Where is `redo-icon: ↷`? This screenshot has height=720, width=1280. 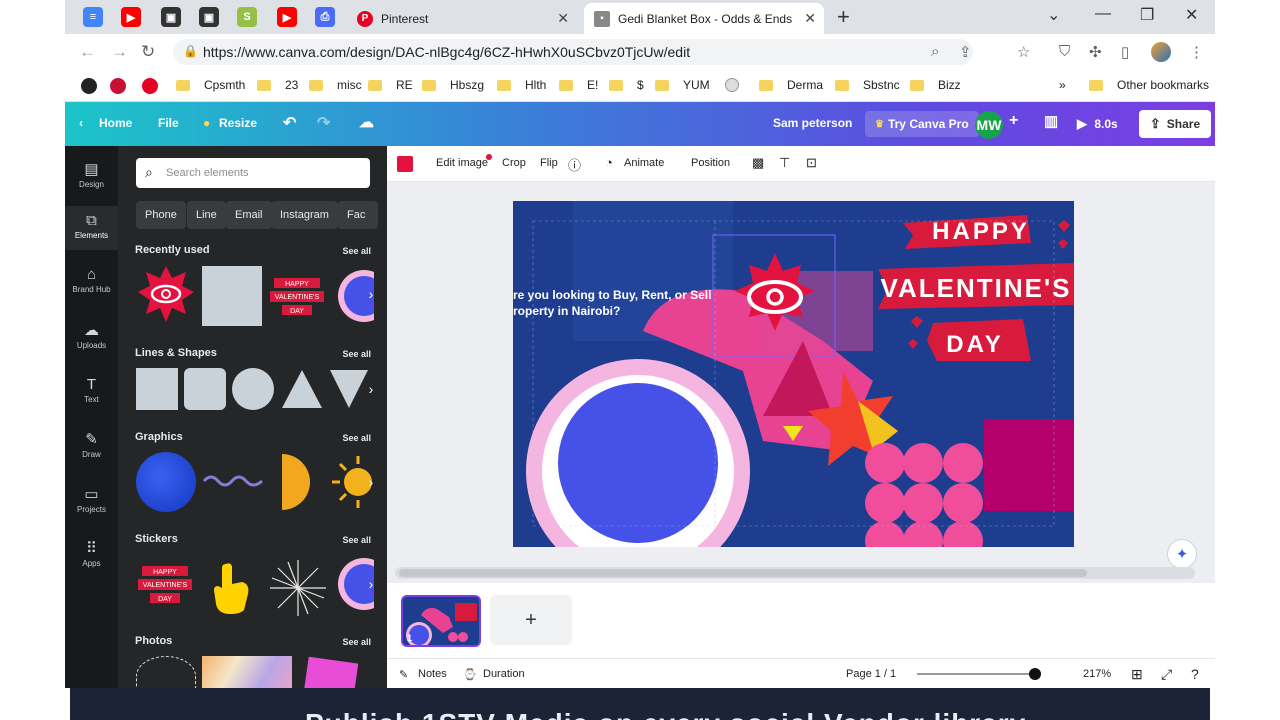
redo-icon: ↷ is located at coordinates (323, 123).